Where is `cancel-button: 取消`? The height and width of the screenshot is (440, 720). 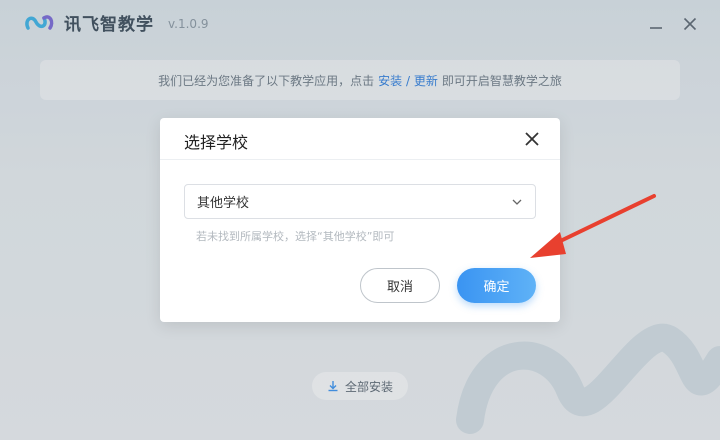
cancel-button: 取消 is located at coordinates (400, 285).